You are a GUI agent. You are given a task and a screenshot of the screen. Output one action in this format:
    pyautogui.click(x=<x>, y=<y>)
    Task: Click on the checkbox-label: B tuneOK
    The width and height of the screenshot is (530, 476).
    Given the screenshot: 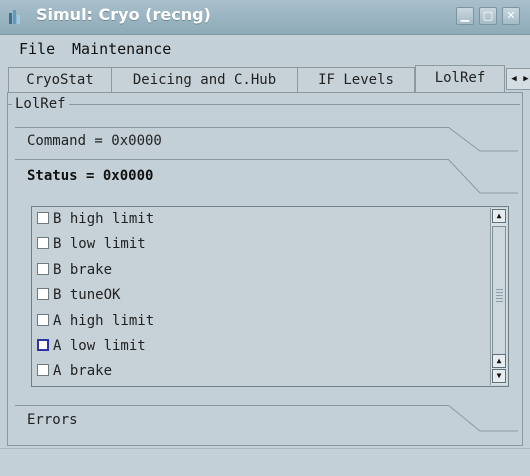 What is the action you would take?
    pyautogui.click(x=87, y=295)
    